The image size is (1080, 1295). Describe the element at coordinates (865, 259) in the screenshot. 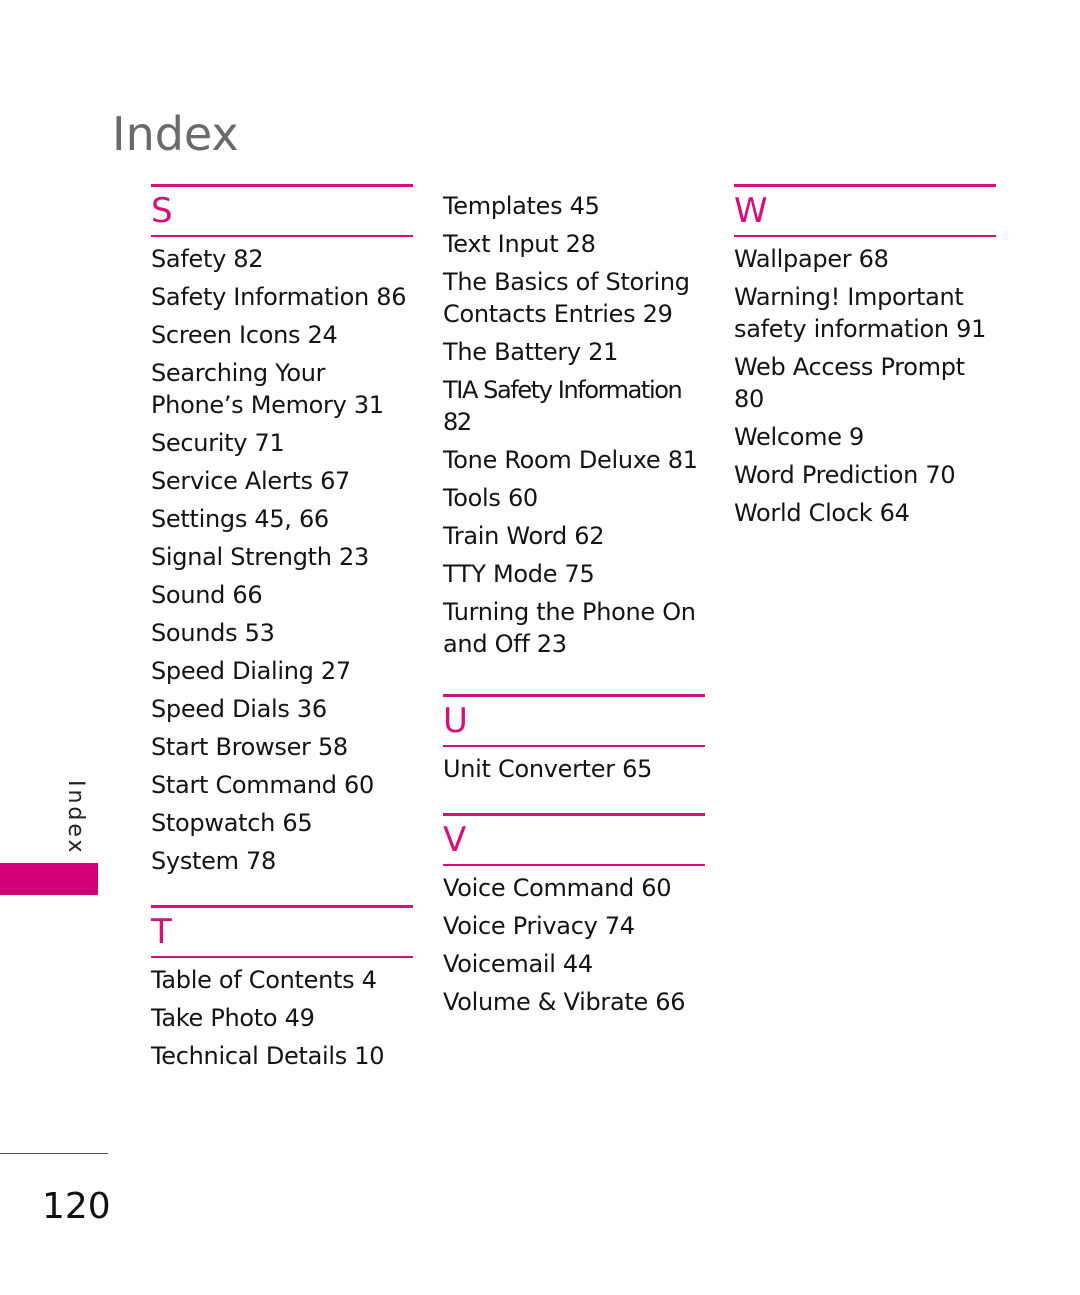

I see `index-entry: Wallpaper 68` at that location.